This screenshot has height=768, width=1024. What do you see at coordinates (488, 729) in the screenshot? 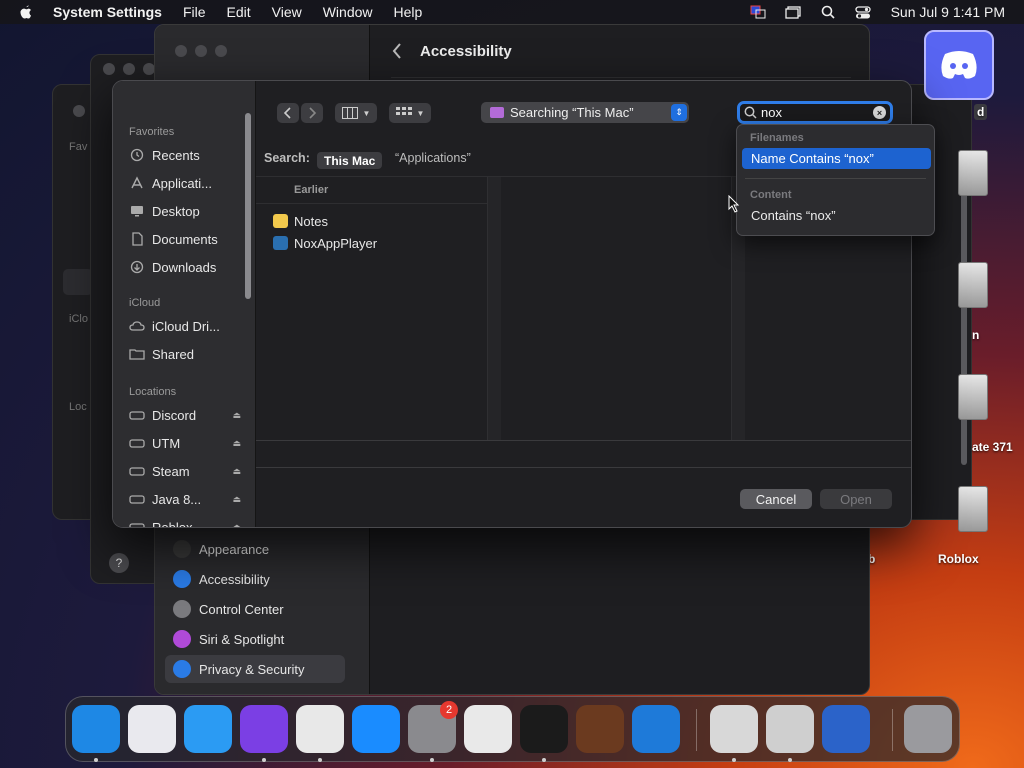
I see `script-editor-icon` at bounding box center [488, 729].